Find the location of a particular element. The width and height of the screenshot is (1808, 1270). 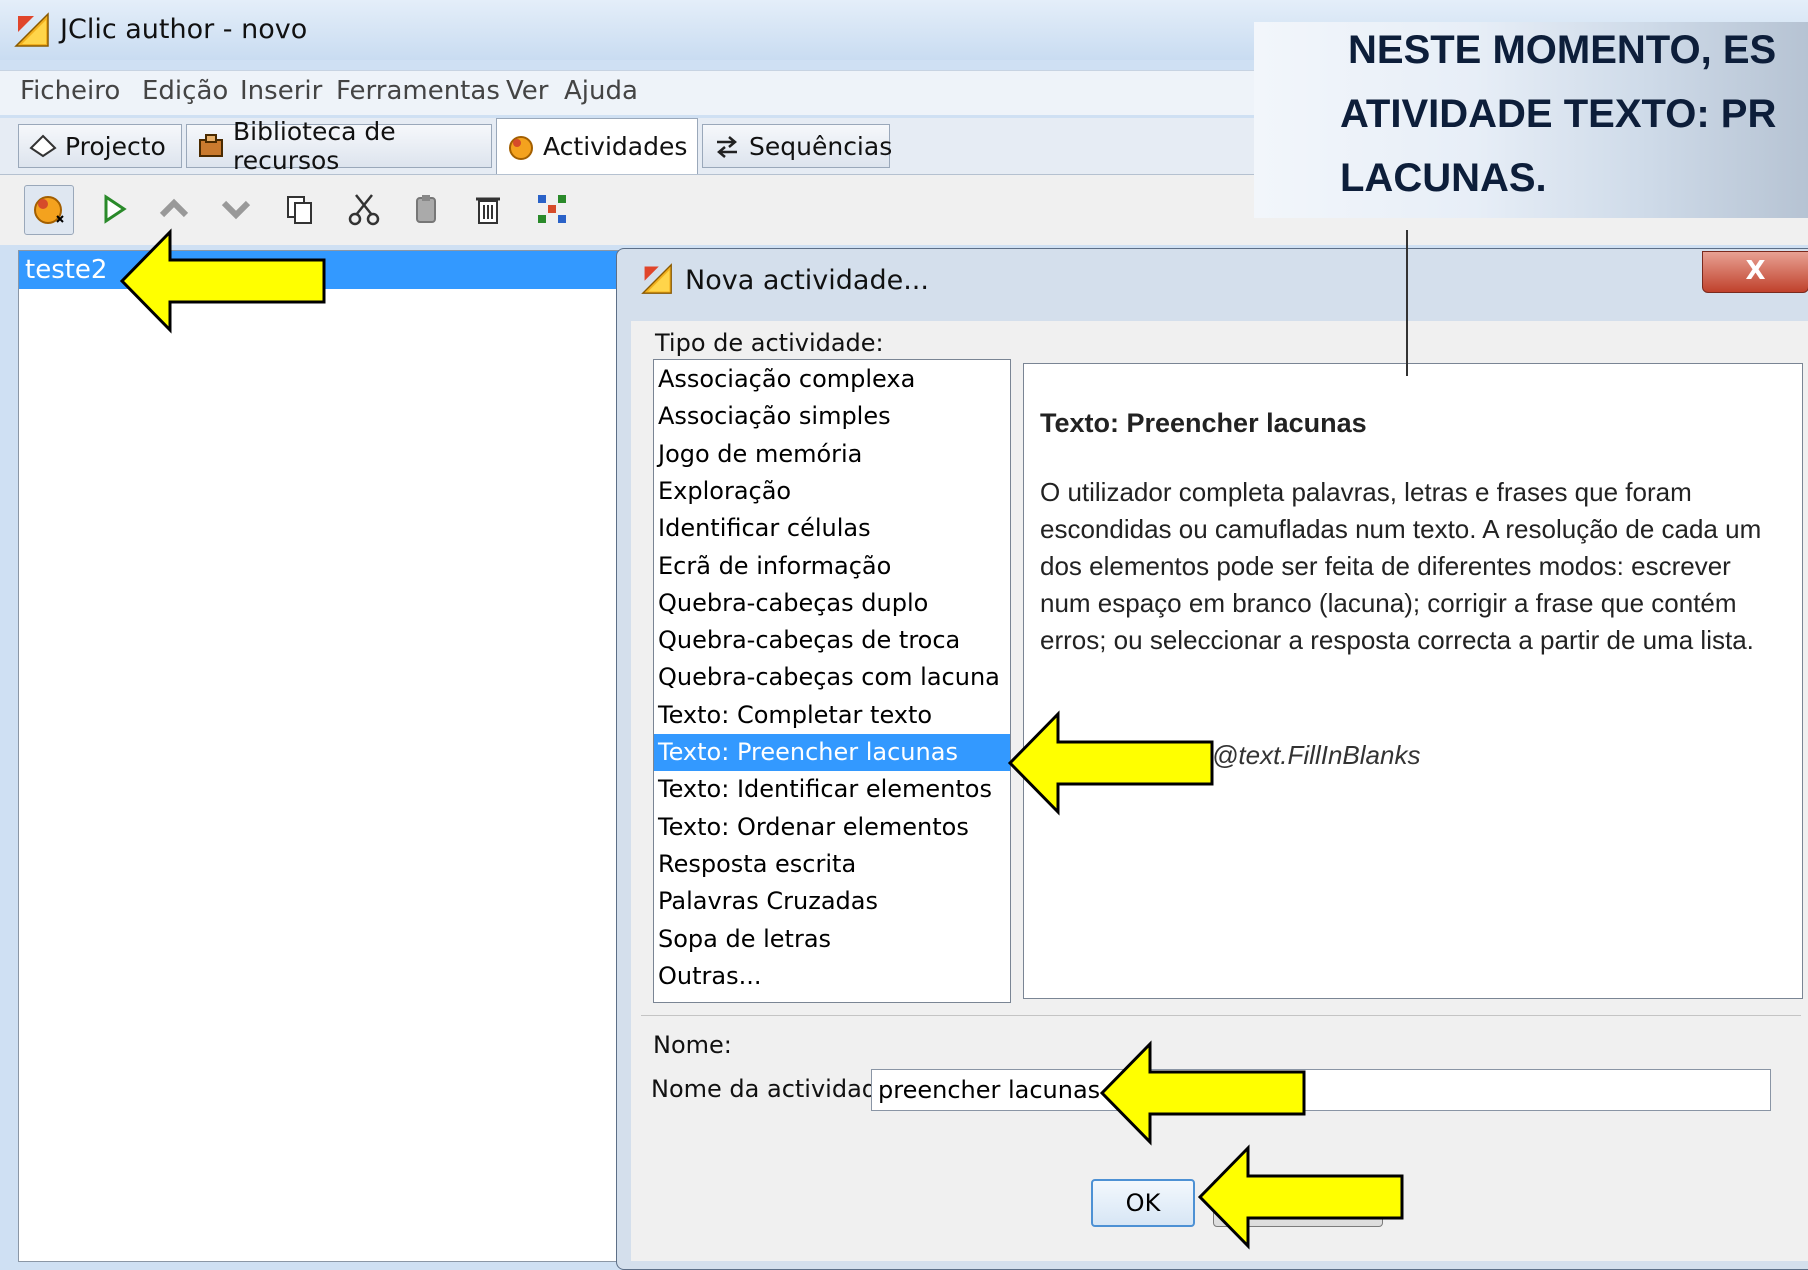

menu-inserir: Inserir is located at coordinates (281, 91).